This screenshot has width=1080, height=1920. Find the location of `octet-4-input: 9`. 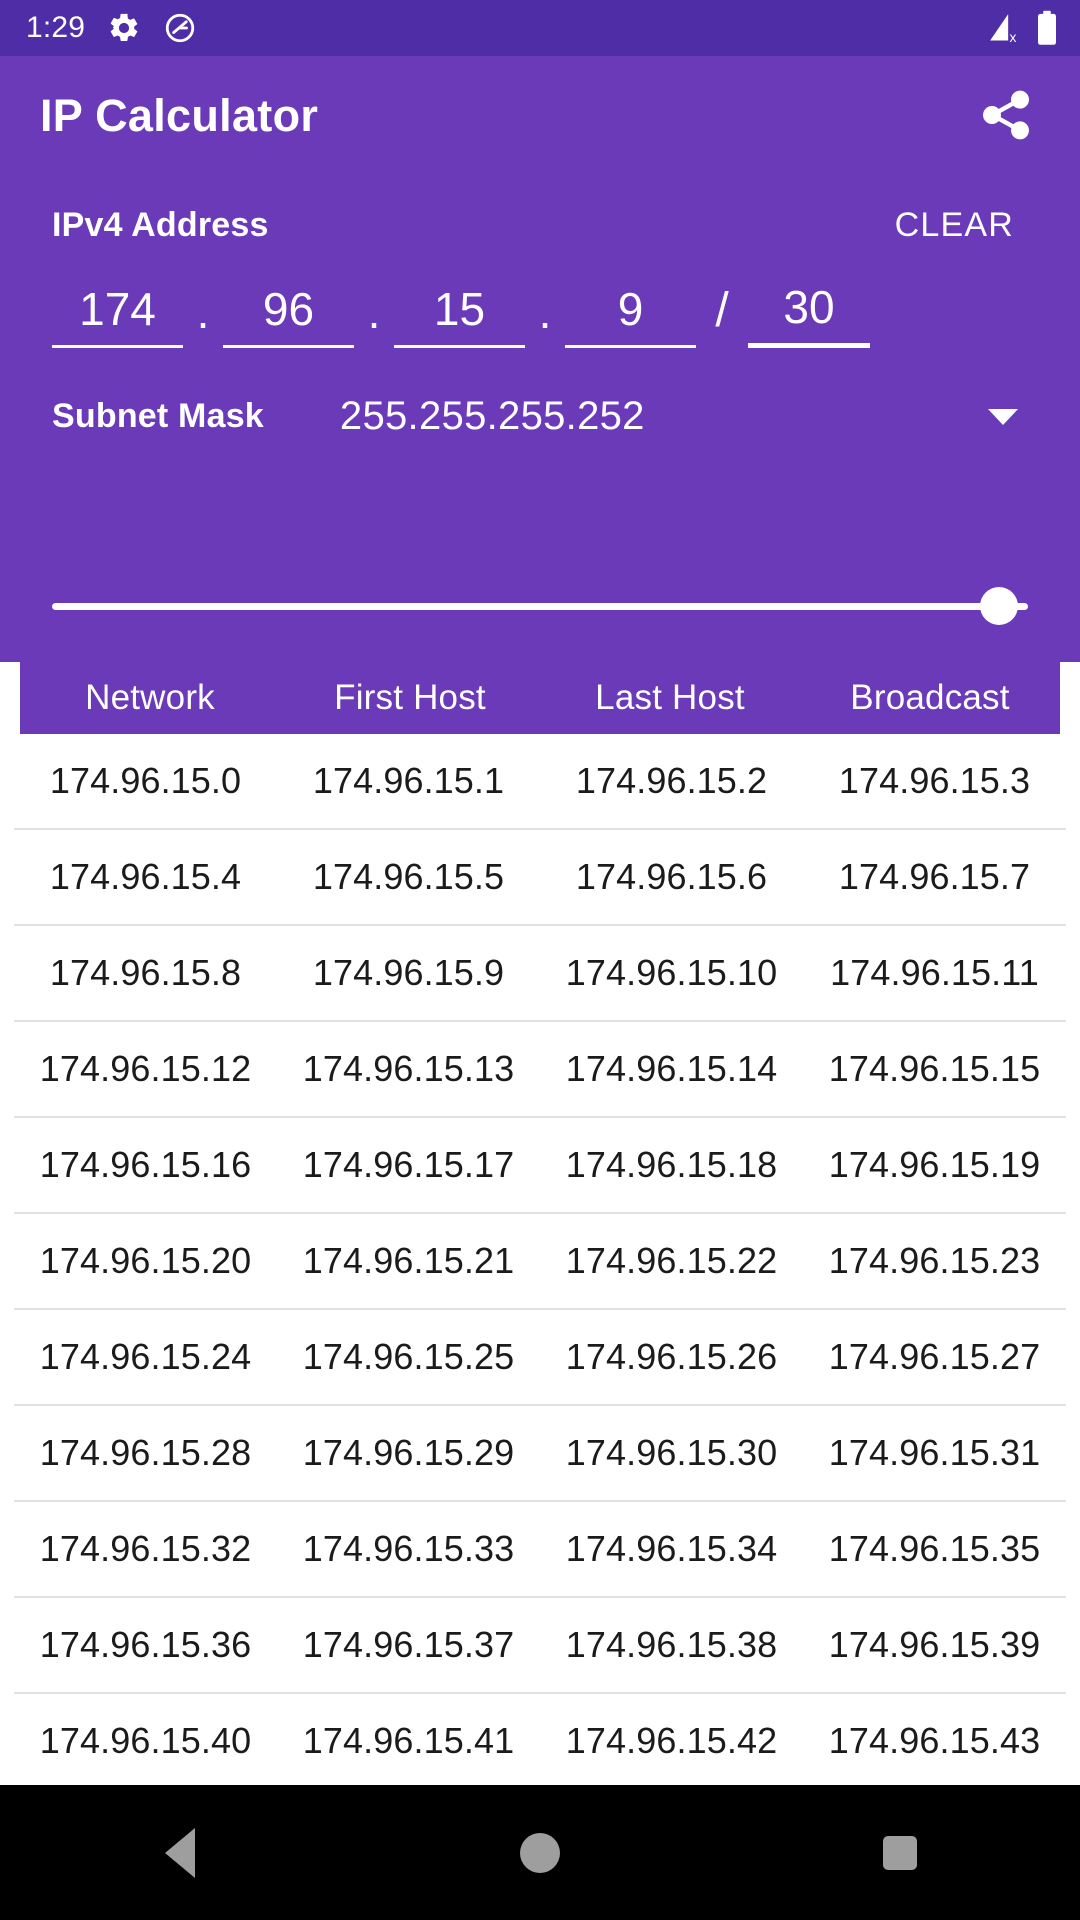

octet-4-input: 9 is located at coordinates (630, 317).